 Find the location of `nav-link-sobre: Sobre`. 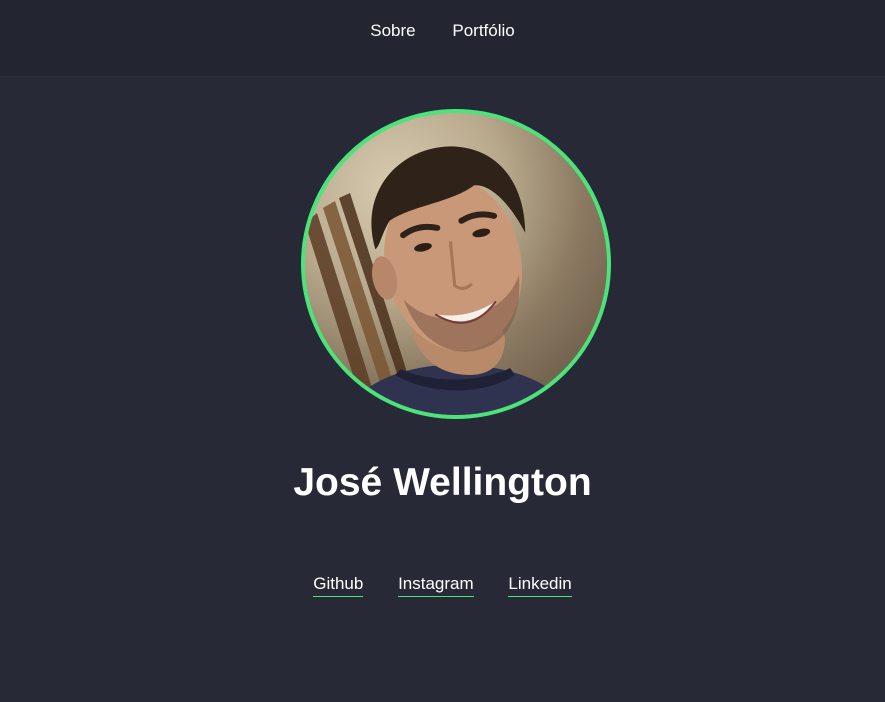

nav-link-sobre: Sobre is located at coordinates (392, 30).